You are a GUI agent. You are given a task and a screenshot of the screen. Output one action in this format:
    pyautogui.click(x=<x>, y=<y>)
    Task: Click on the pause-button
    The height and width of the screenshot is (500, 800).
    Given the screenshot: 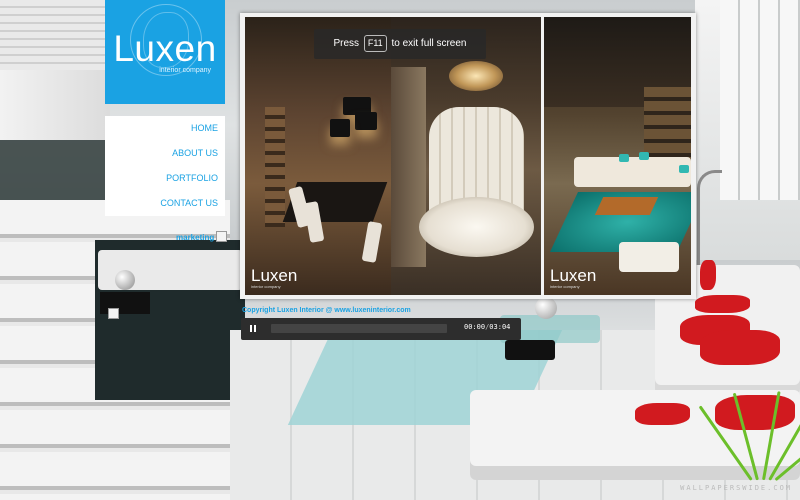 What is the action you would take?
    pyautogui.click(x=254, y=329)
    